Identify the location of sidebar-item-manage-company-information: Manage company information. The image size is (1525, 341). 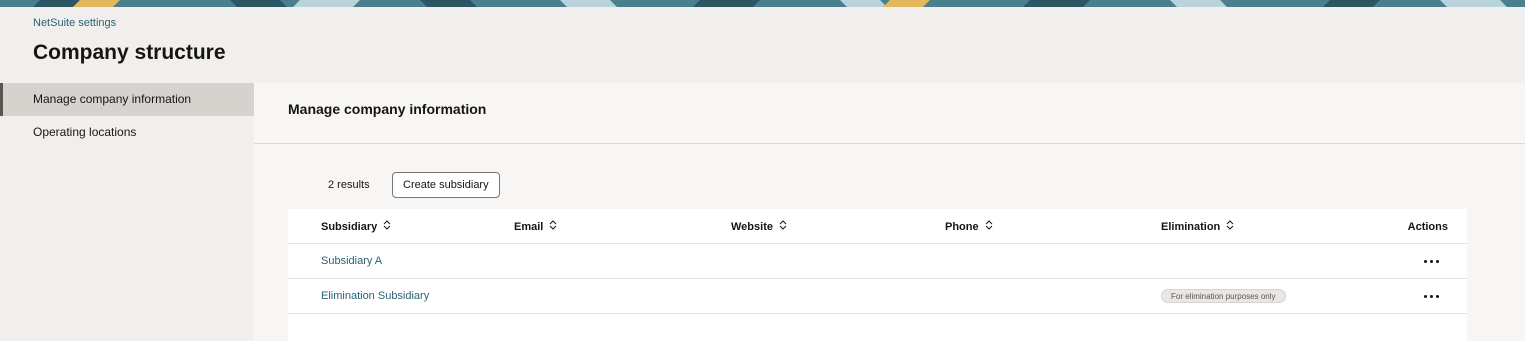
(127, 99).